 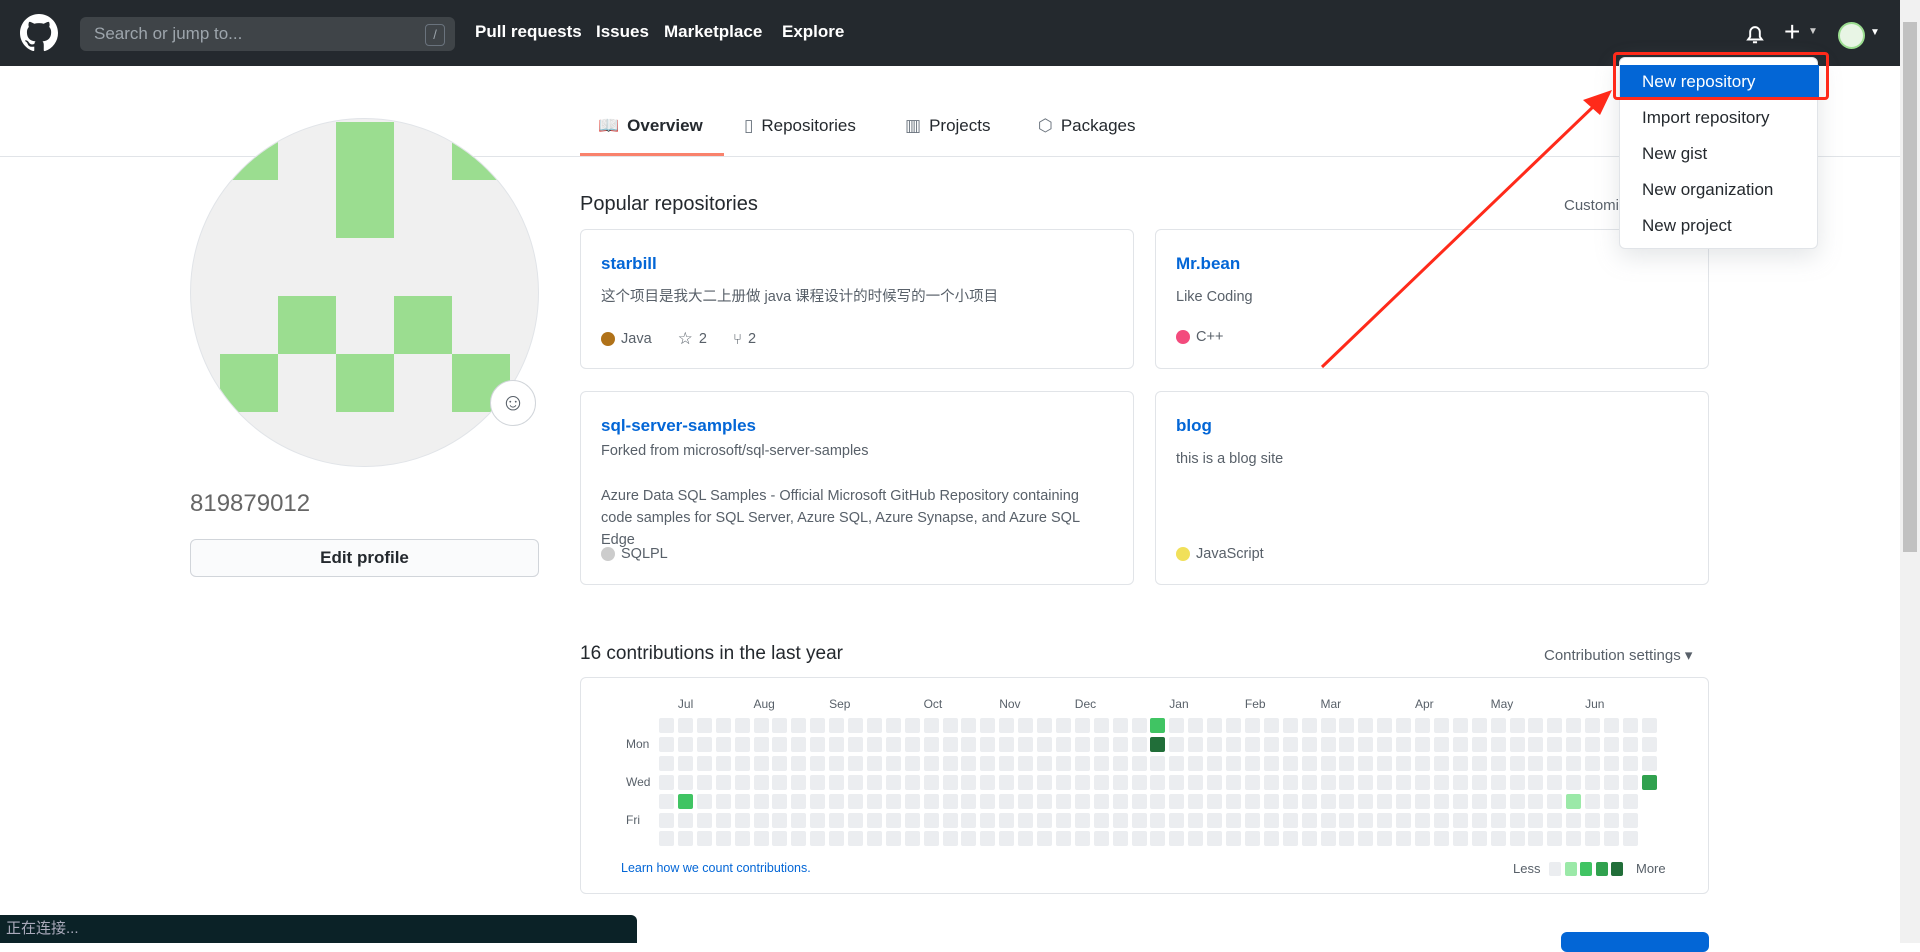 I want to click on caret-down-icon: ▼, so click(x=1813, y=31).